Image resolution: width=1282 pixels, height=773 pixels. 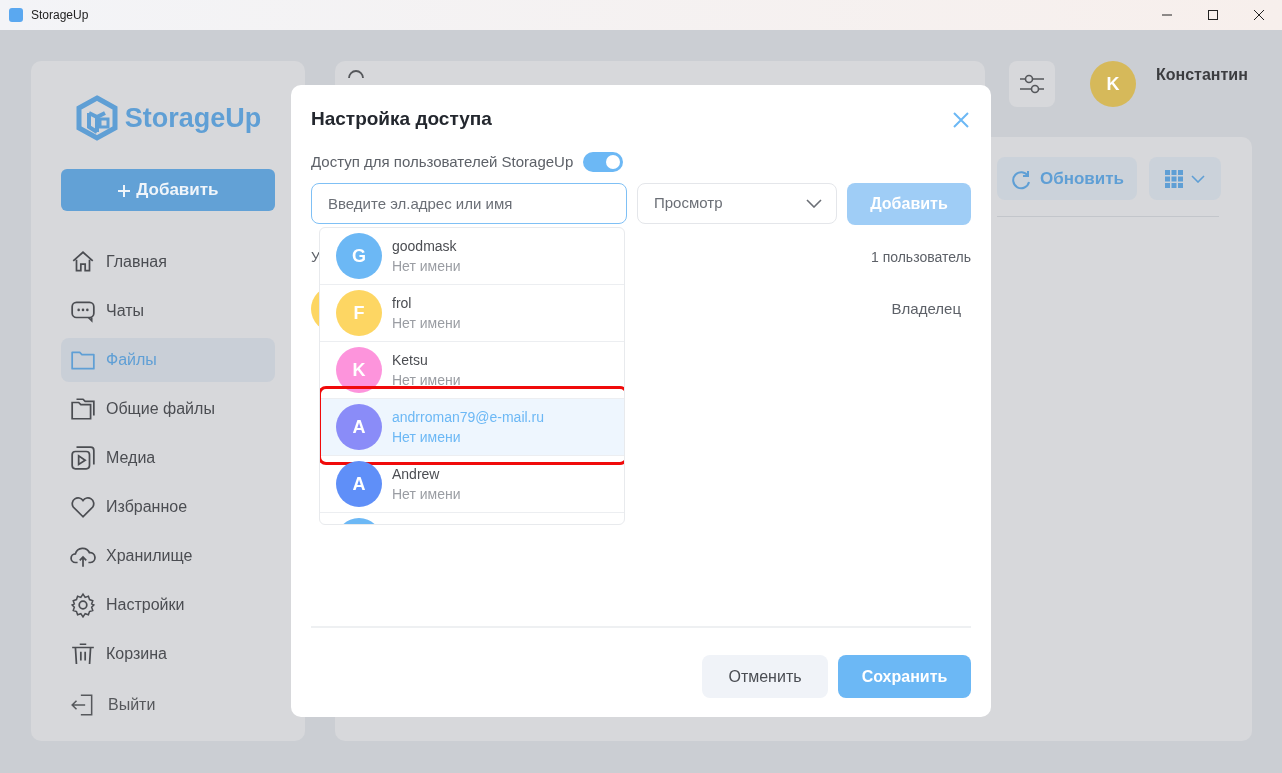 What do you see at coordinates (603, 161) in the screenshot?
I see `access-toggle` at bounding box center [603, 161].